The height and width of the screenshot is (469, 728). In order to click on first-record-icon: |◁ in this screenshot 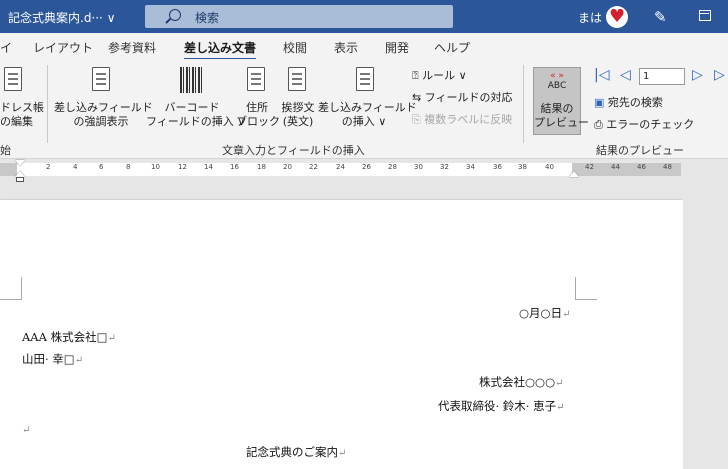, I will do `click(601, 75)`.